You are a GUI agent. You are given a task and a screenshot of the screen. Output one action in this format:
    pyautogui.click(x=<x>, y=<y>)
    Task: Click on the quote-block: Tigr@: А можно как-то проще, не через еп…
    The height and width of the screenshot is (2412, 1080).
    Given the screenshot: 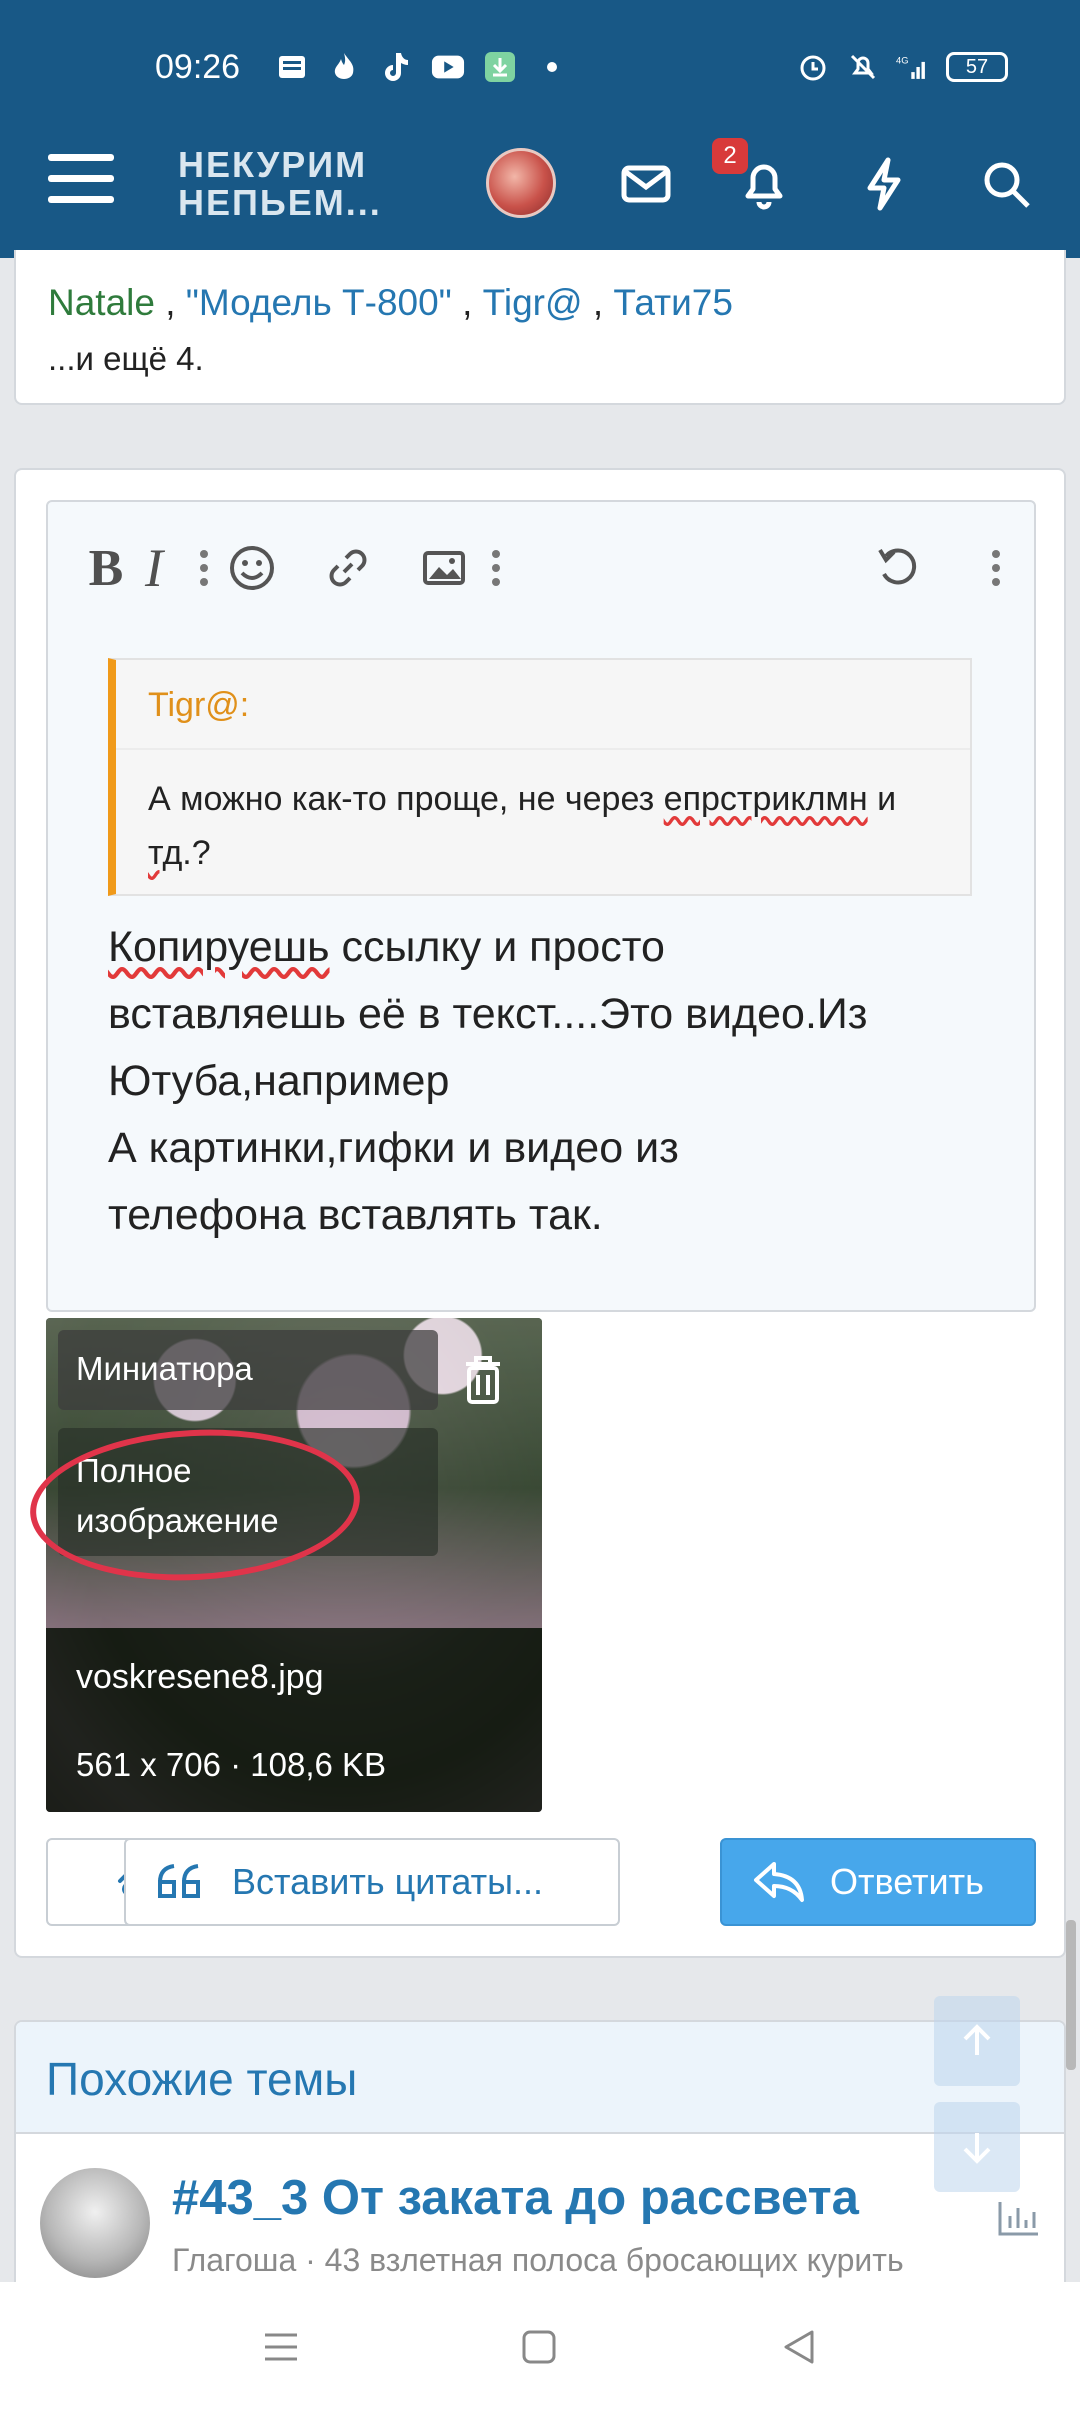 What is the action you would take?
    pyautogui.click(x=540, y=777)
    